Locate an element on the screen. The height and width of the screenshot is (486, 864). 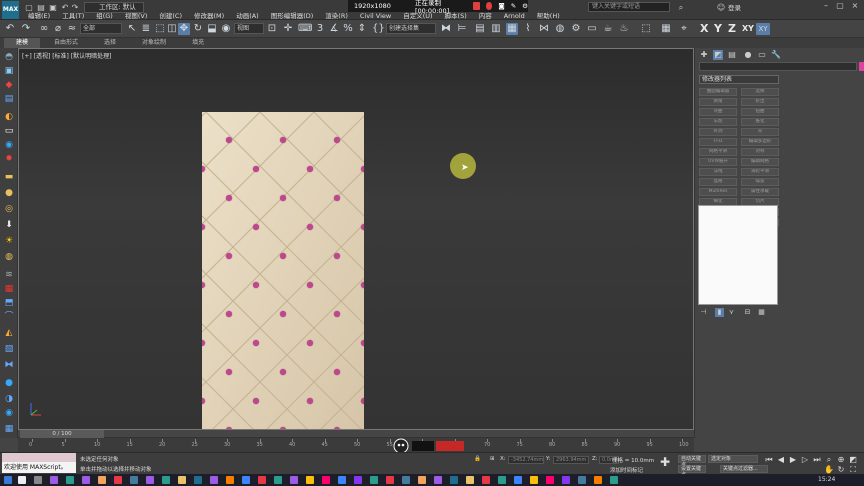
unlink-icon: ⌀ is located at coordinates (58, 29).